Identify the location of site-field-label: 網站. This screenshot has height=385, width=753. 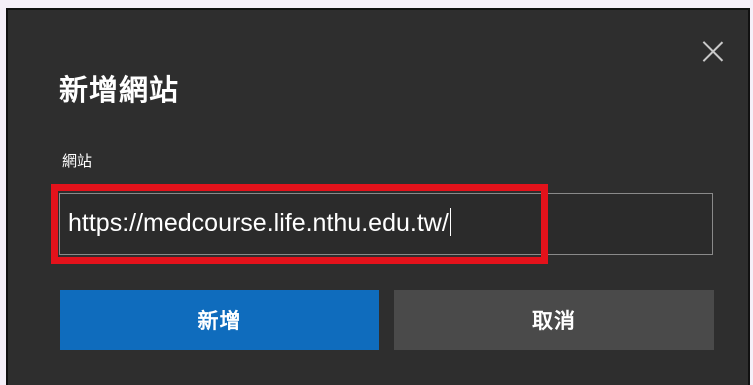
(77, 161).